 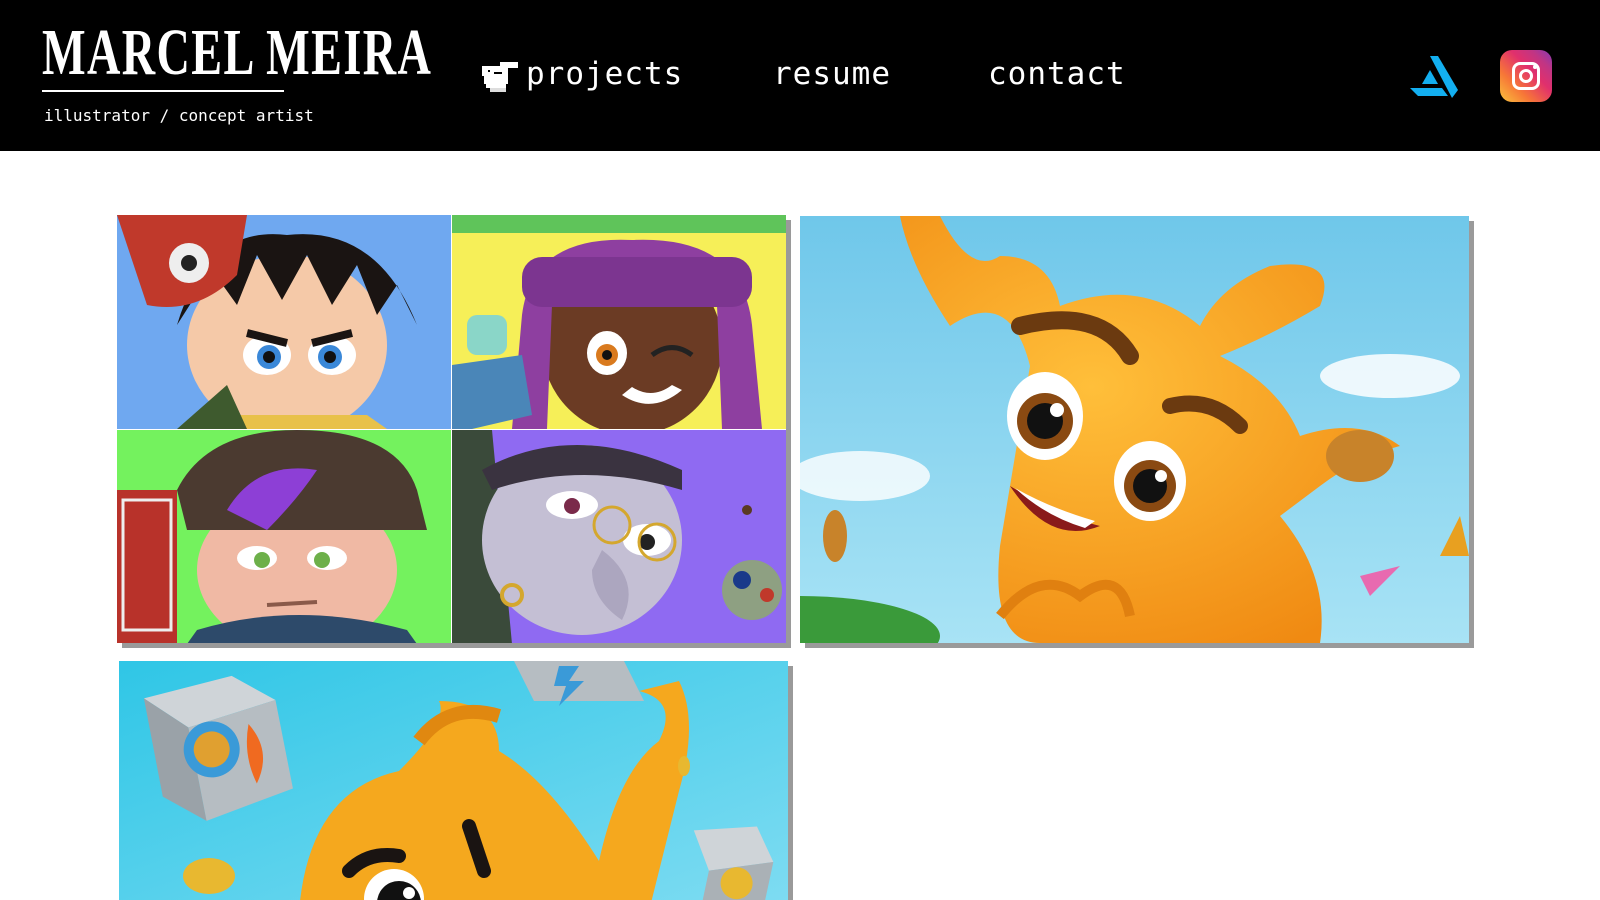 I want to click on nav-resume-label: resume, so click(x=832, y=74).